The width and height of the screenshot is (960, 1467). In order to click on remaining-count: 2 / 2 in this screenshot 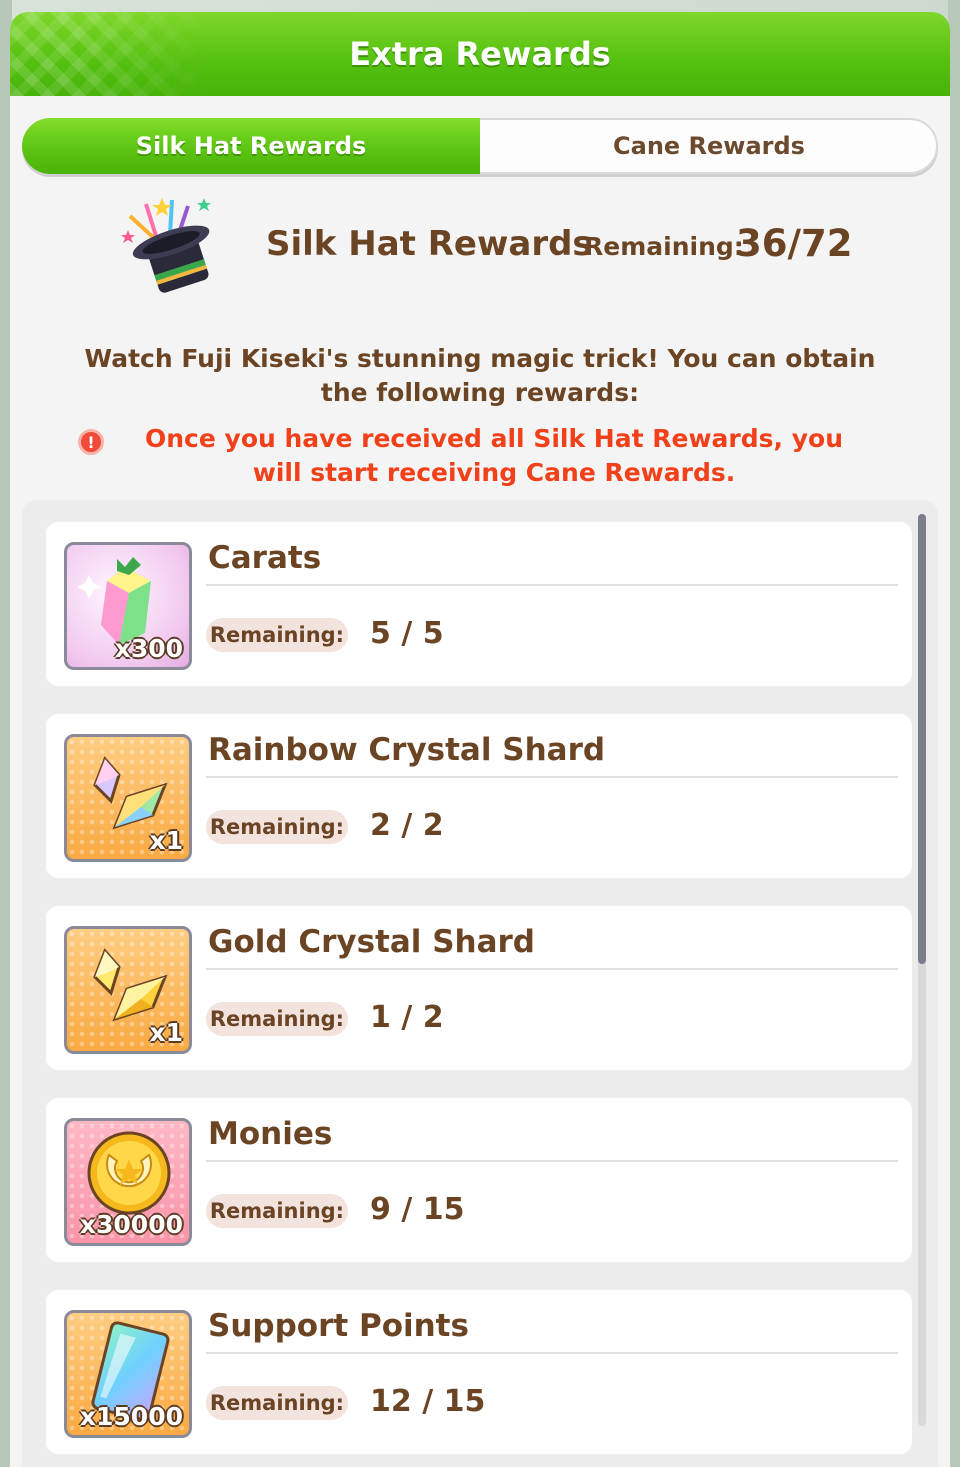, I will do `click(407, 825)`.